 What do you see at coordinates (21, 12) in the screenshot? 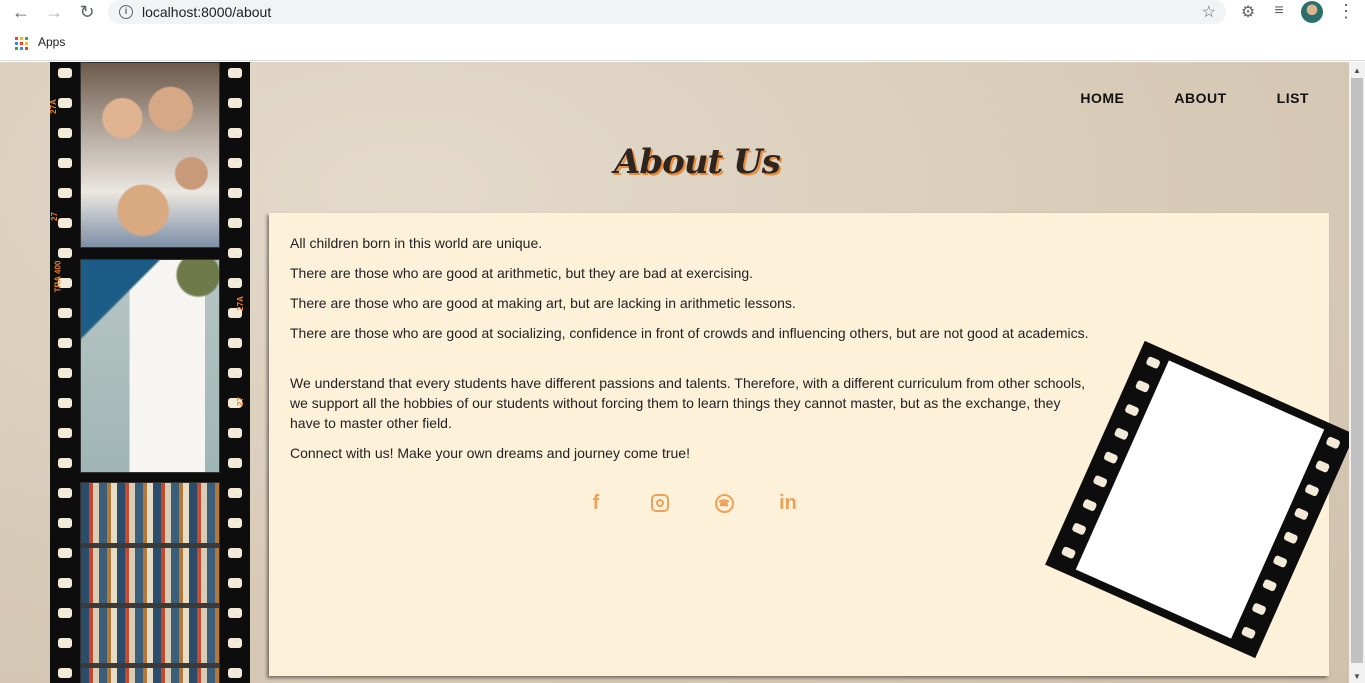
I see `back-arrow-icon: ←` at bounding box center [21, 12].